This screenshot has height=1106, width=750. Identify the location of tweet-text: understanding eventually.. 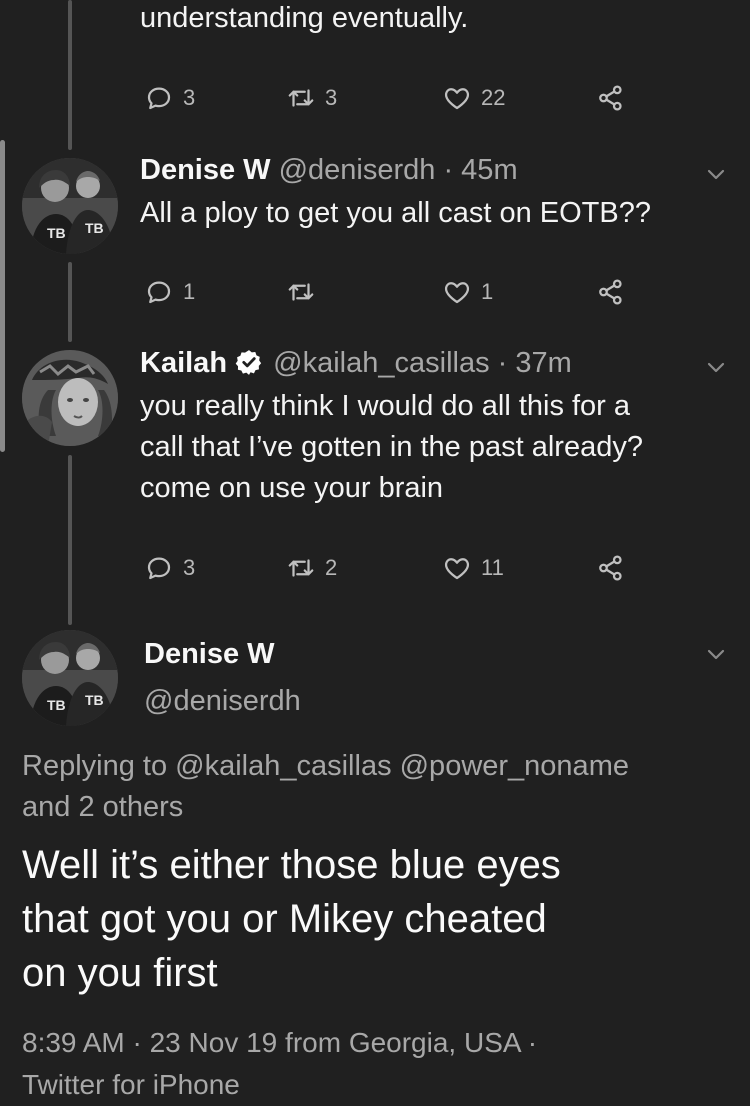
(304, 18).